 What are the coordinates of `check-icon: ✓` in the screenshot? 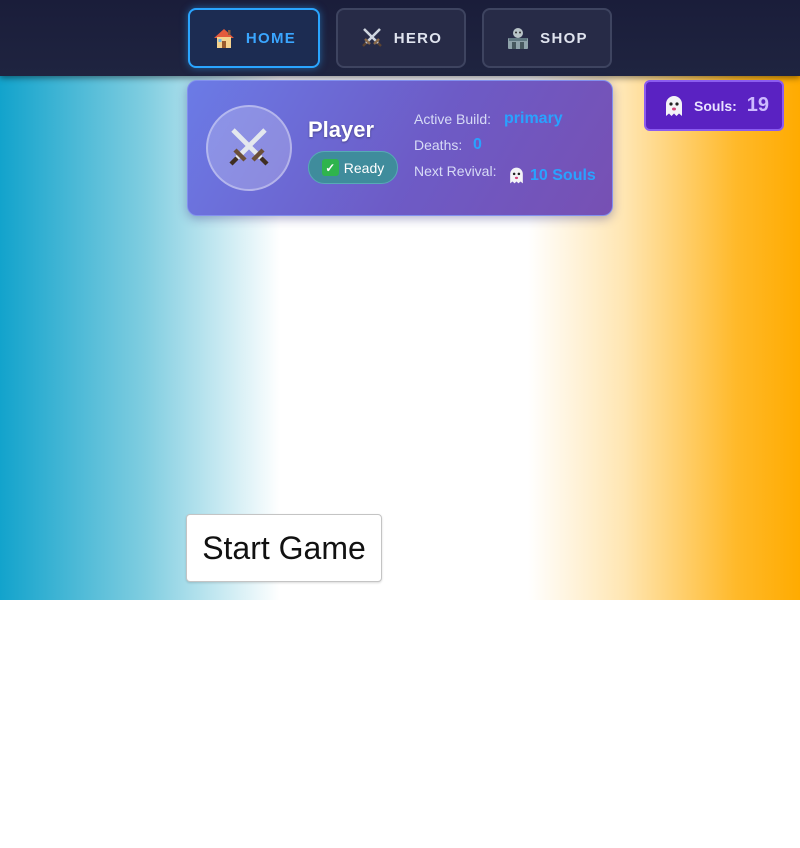 It's located at (330, 167).